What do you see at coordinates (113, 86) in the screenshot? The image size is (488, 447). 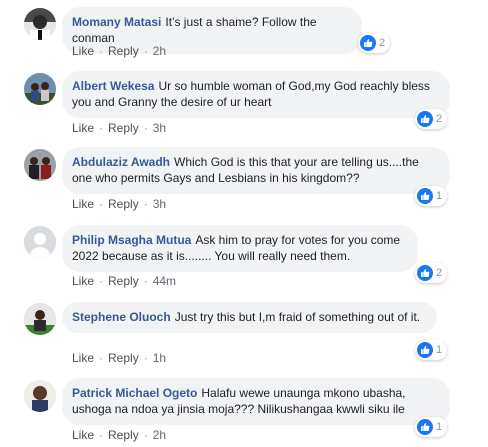 I see `comment-author: Albert Wekesa` at bounding box center [113, 86].